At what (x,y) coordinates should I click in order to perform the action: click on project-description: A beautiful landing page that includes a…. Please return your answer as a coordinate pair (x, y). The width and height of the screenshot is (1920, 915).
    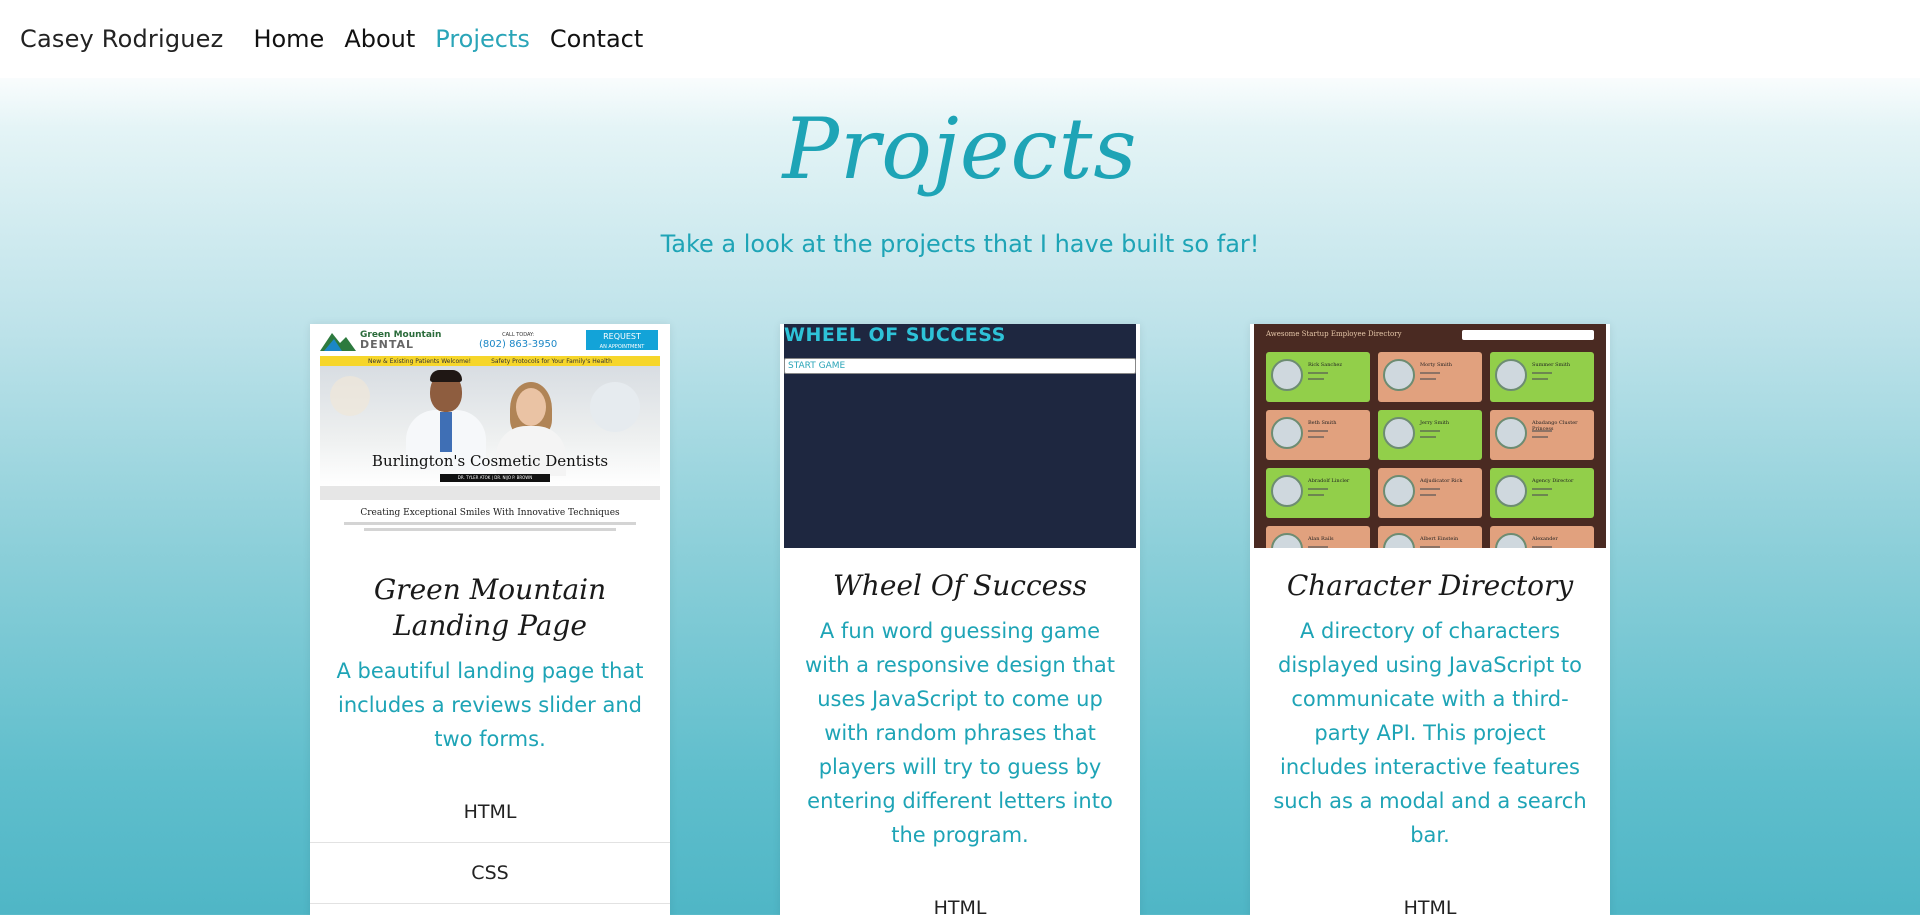
    Looking at the image, I should click on (490, 705).